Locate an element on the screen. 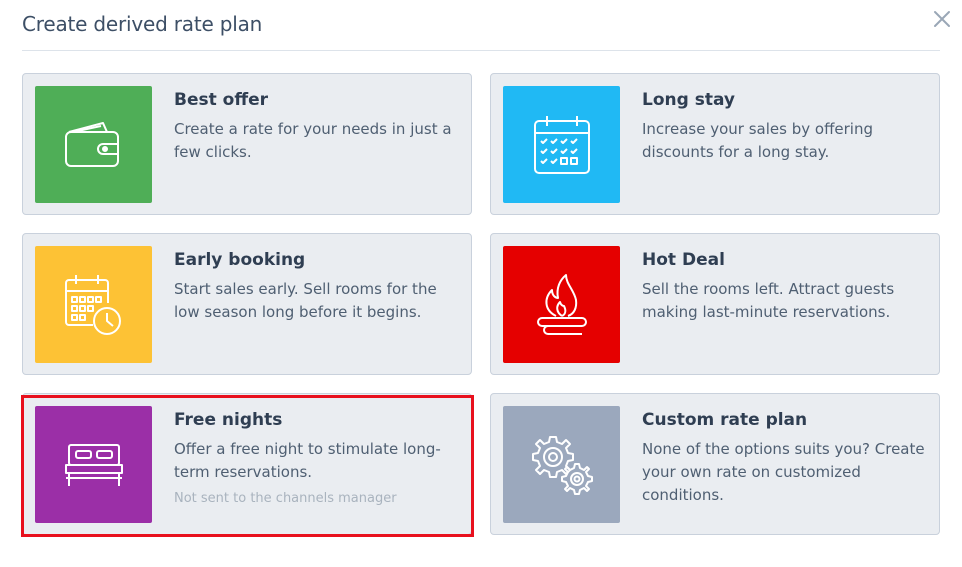  flame-icon is located at coordinates (561, 304).